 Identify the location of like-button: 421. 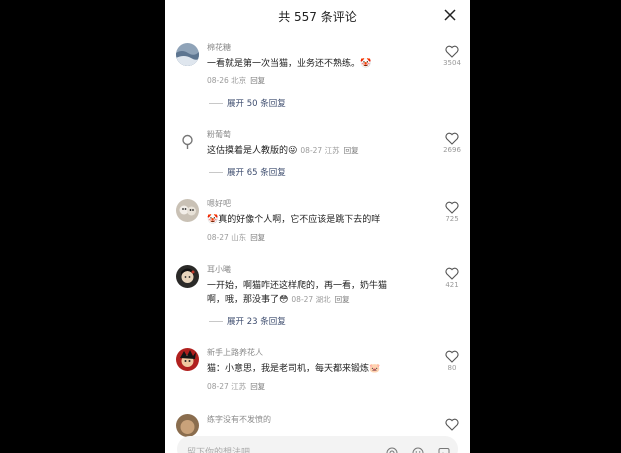
(452, 278).